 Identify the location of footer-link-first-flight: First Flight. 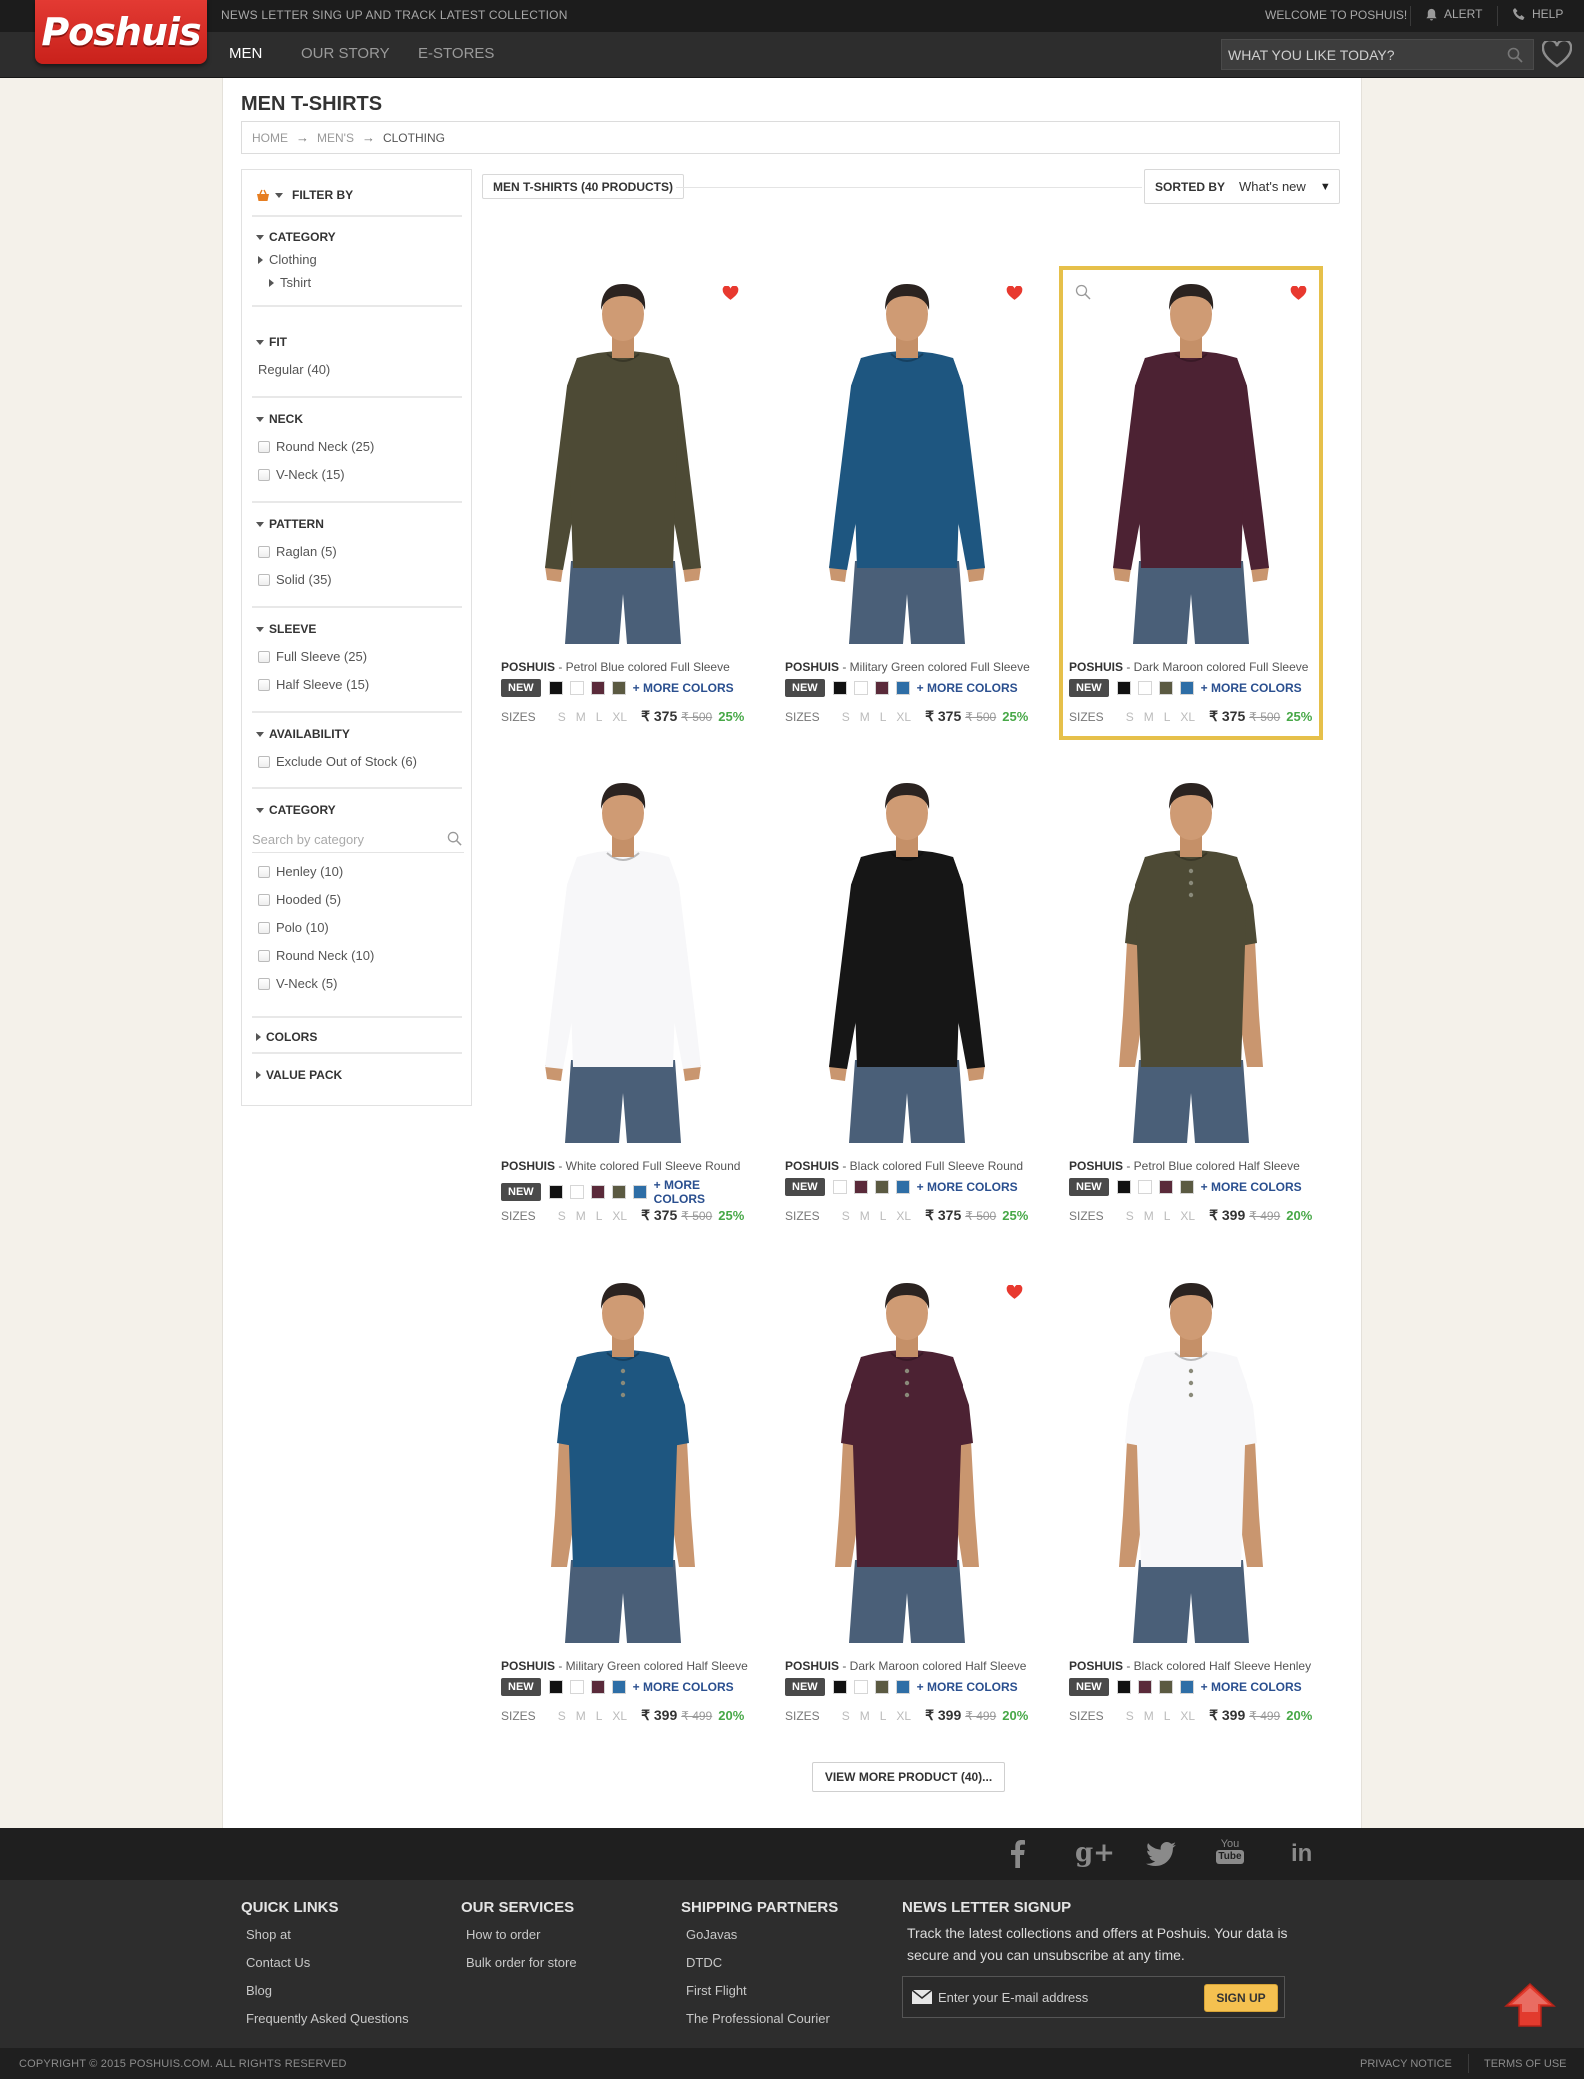
(716, 1990).